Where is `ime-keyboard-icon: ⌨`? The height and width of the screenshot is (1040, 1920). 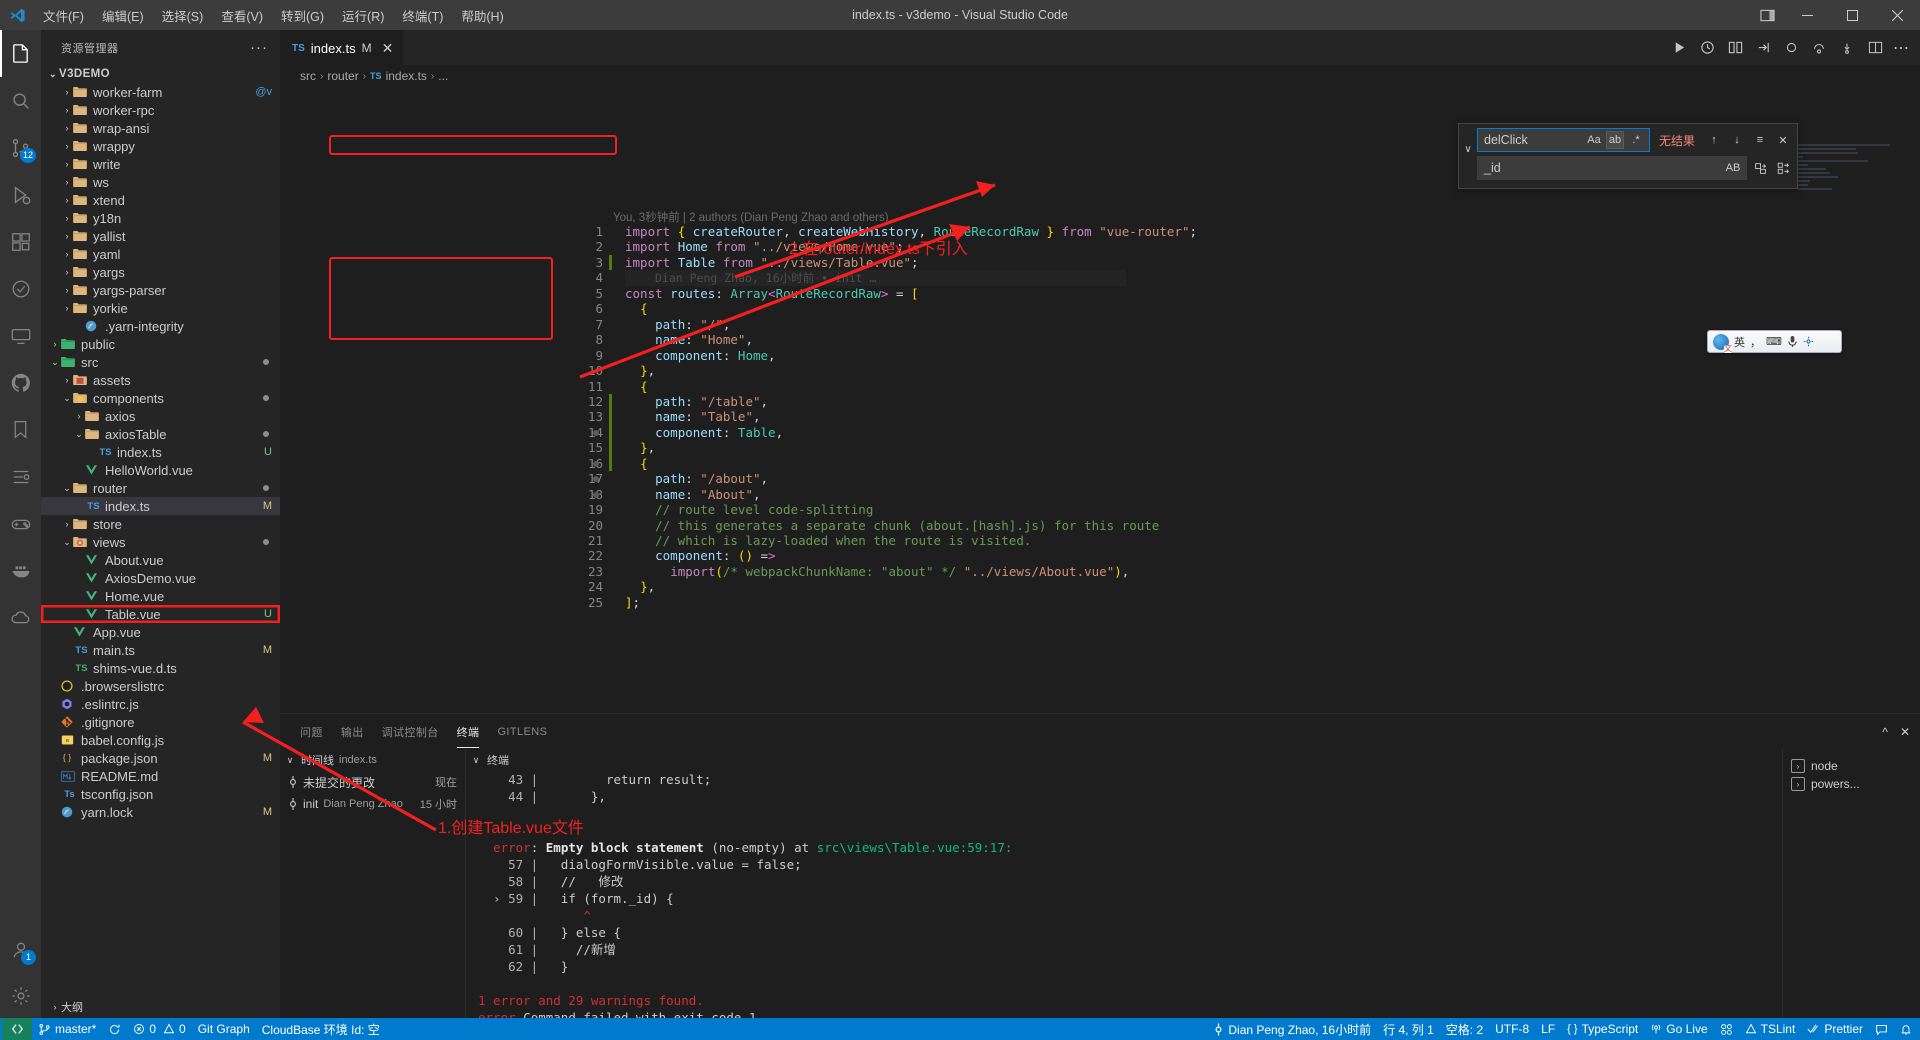
ime-keyboard-icon: ⌨ is located at coordinates (1774, 341).